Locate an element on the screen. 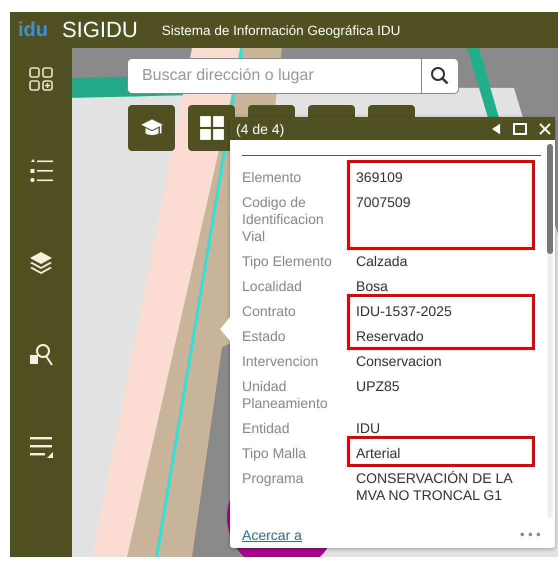 This screenshot has width=558, height=561. layers-icon is located at coordinates (41, 263).